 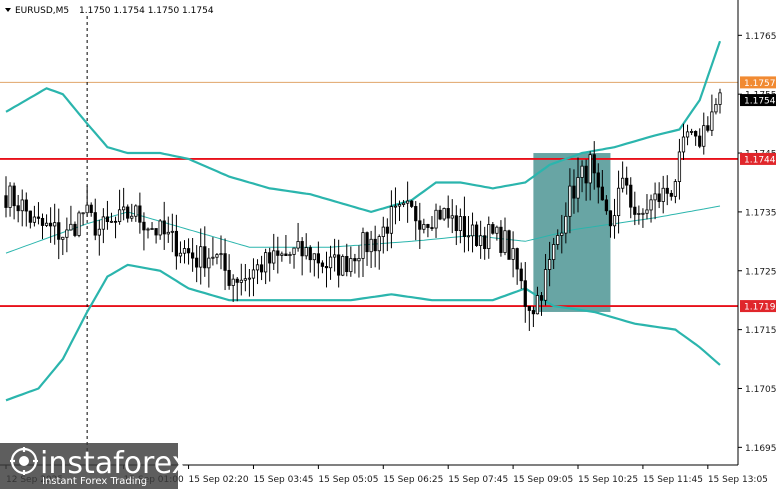 What do you see at coordinates (761, 272) in the screenshot?
I see `y-tick-label: 1.1725` at bounding box center [761, 272].